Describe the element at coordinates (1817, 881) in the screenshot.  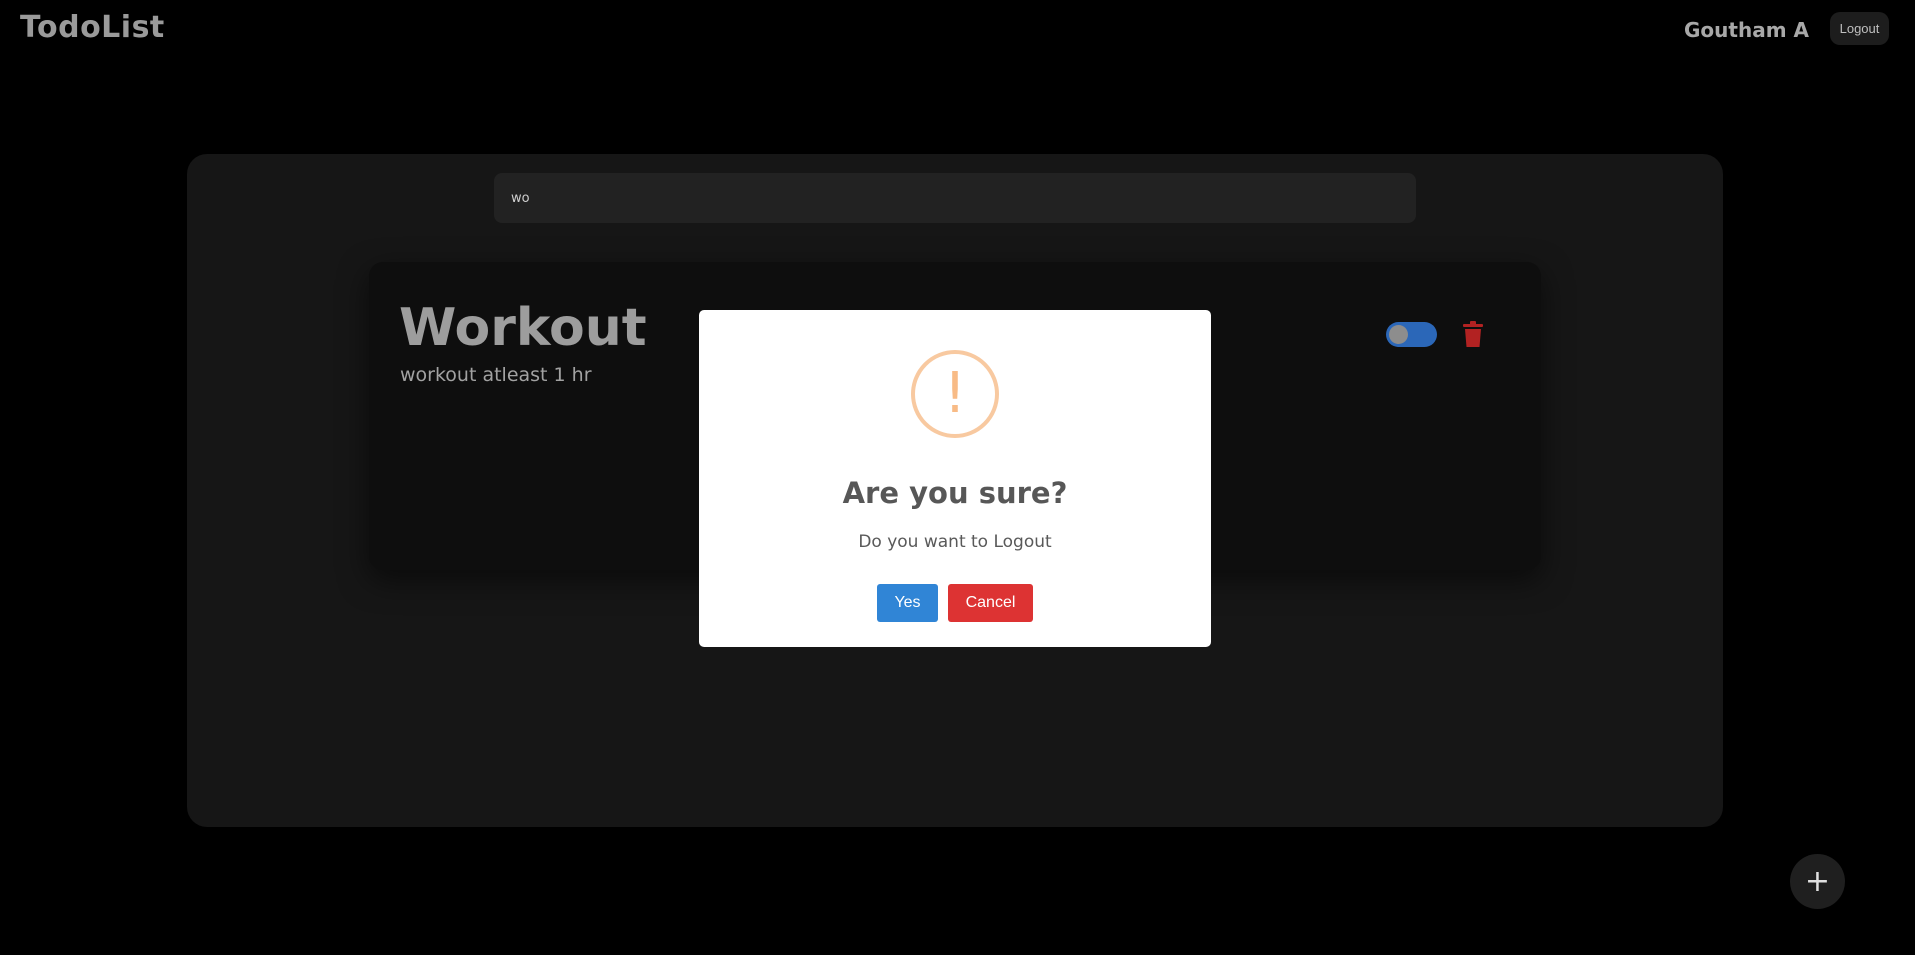
I see `add-todo-button: +` at that location.